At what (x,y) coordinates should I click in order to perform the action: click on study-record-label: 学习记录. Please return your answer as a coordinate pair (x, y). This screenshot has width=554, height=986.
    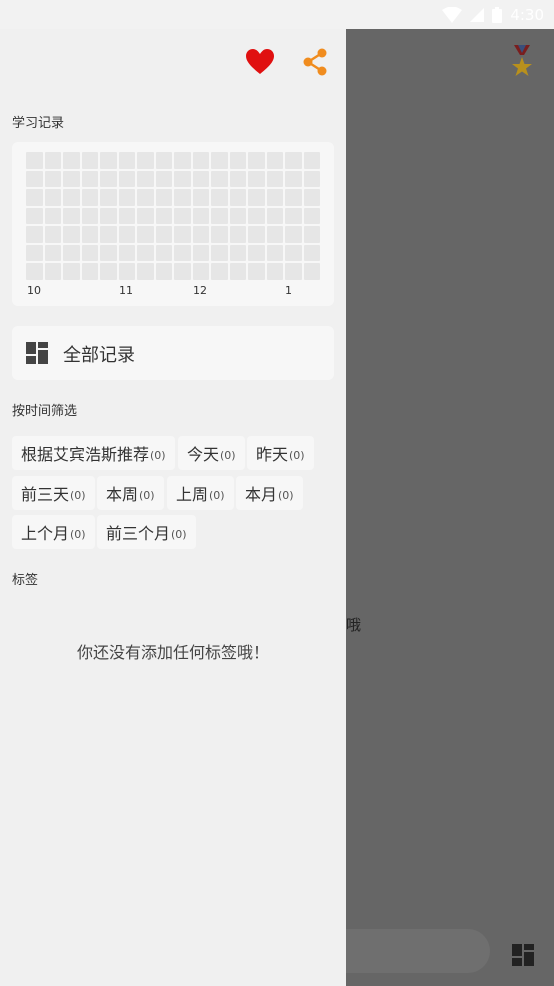
    Looking at the image, I should click on (38, 123).